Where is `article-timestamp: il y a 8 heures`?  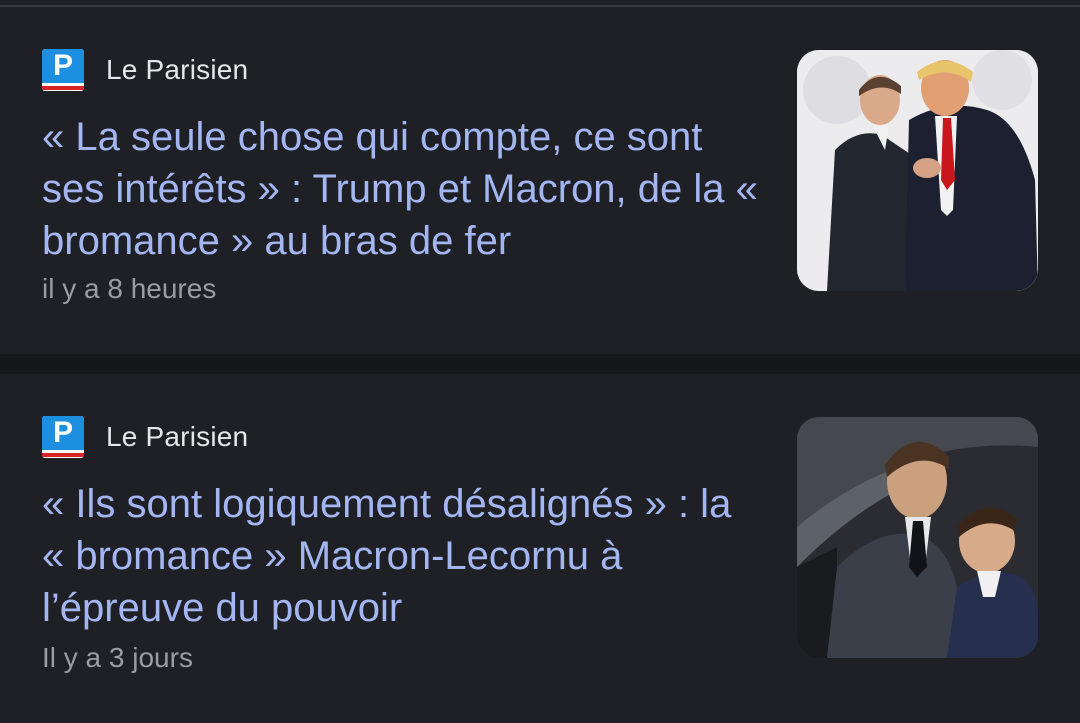
article-timestamp: il y a 8 heures is located at coordinates (129, 288).